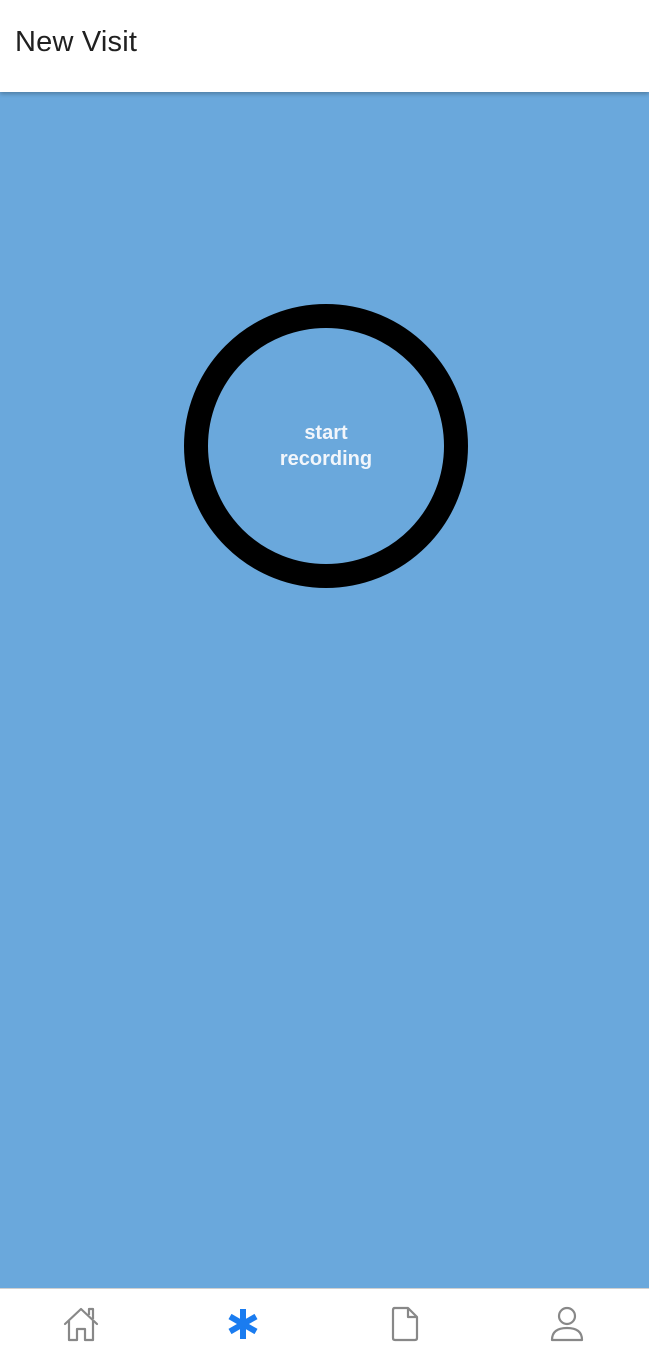 This screenshot has height=1357, width=649. I want to click on document-icon, so click(405, 1323).